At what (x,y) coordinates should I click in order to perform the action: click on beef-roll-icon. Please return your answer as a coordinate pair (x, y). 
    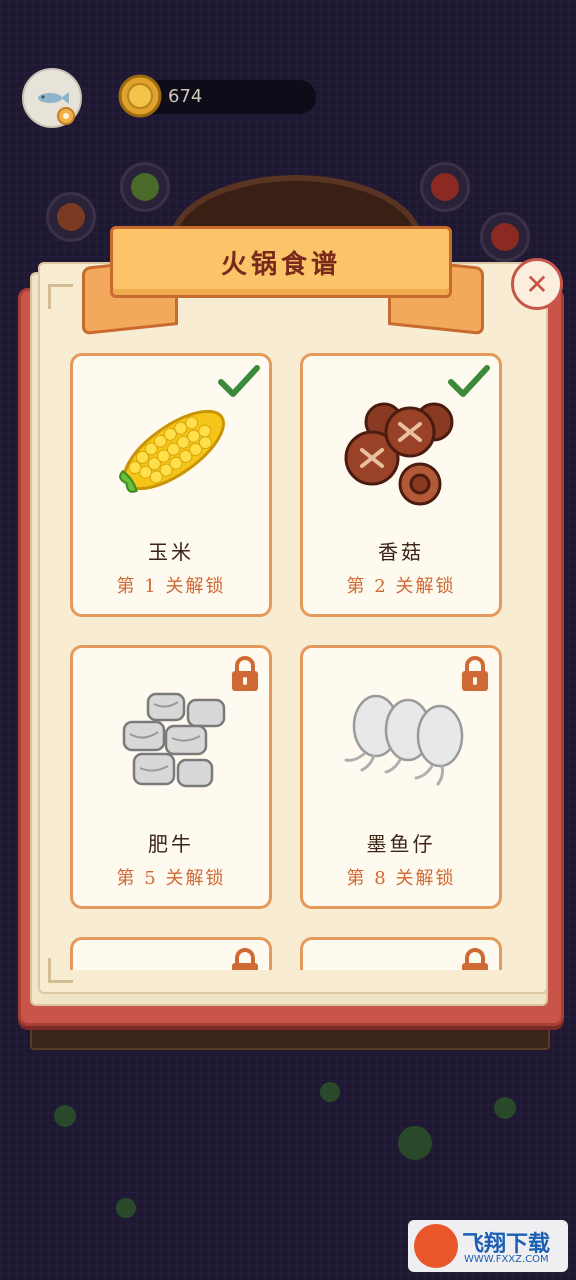
    Looking at the image, I should click on (174, 742).